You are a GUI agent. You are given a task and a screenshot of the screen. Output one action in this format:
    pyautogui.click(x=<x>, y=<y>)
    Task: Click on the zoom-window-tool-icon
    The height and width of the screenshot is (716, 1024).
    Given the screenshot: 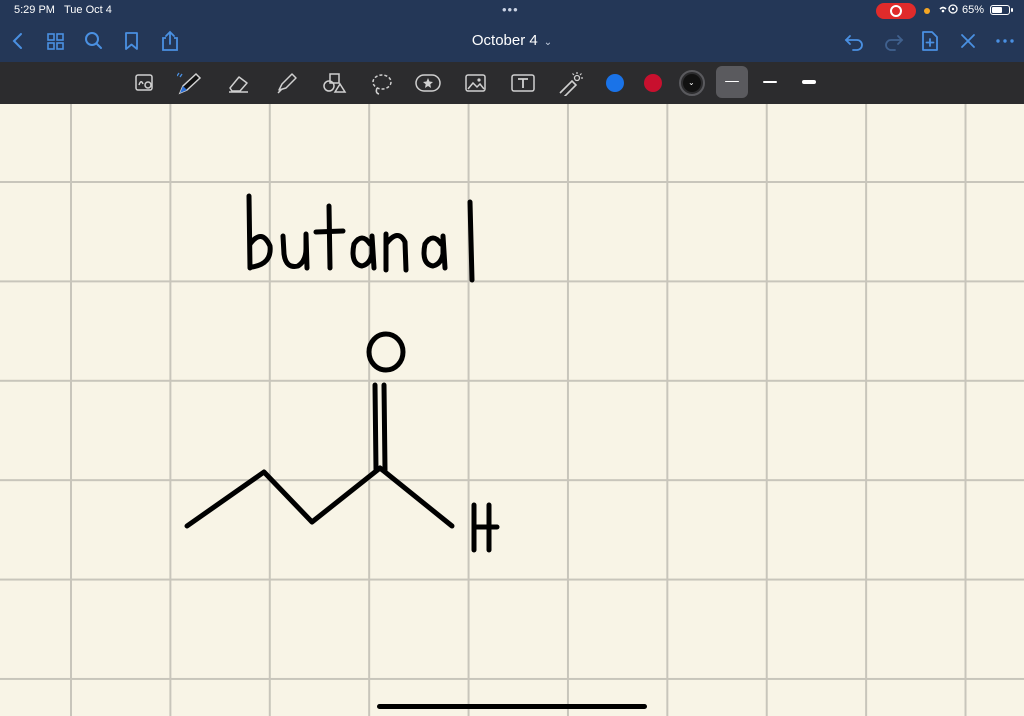 What is the action you would take?
    pyautogui.click(x=145, y=83)
    